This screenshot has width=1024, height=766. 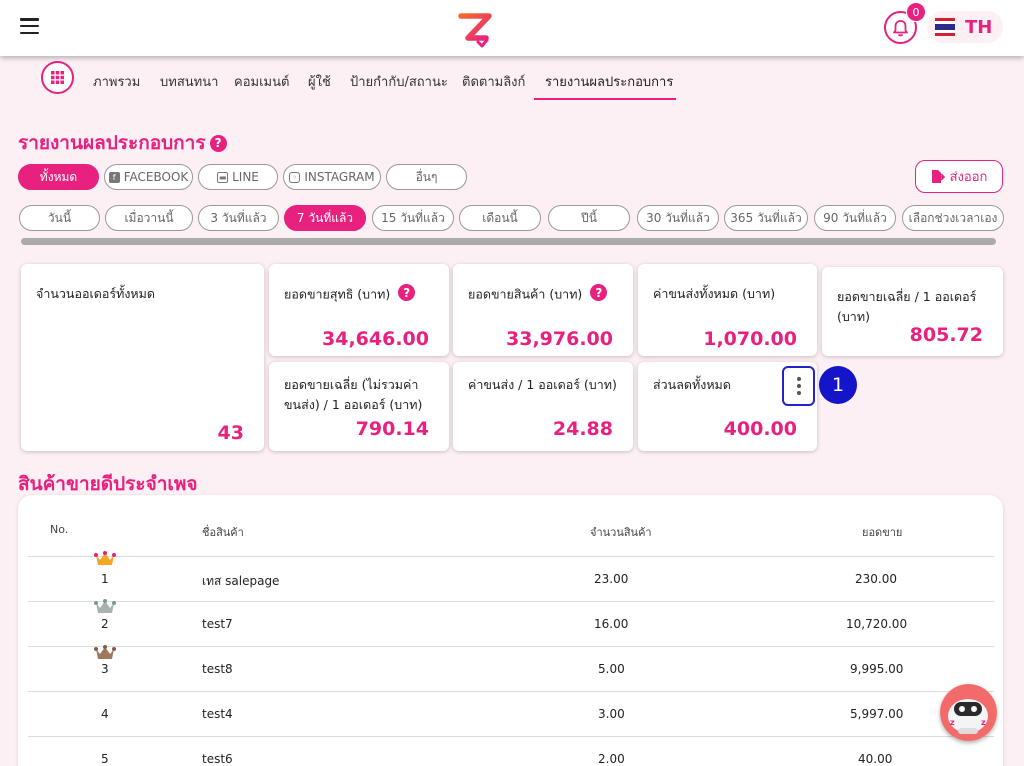 I want to click on row-1-no: 1, so click(x=105, y=579).